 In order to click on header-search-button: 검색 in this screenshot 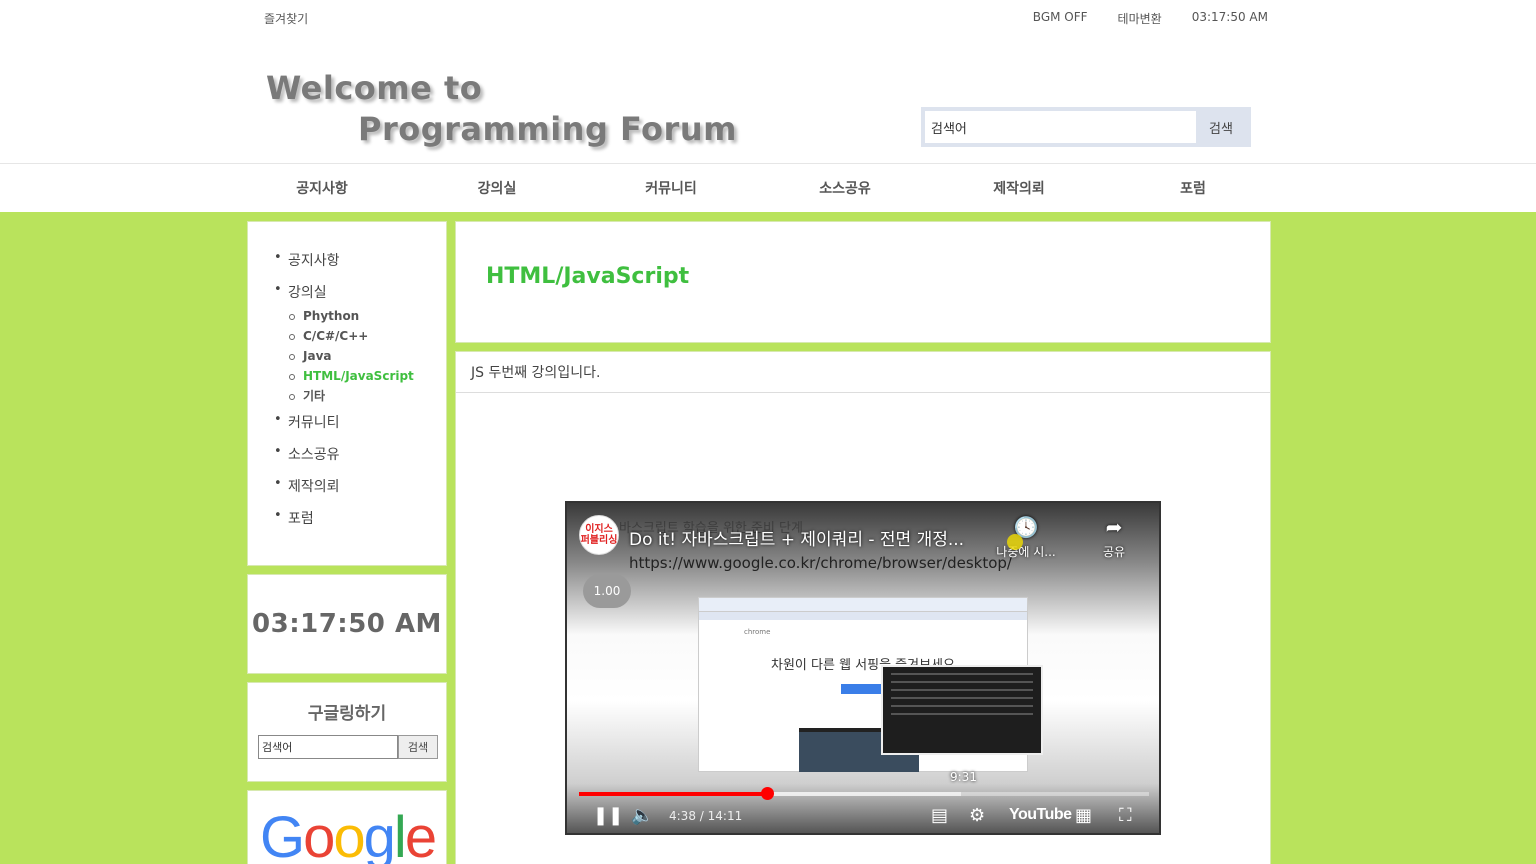, I will do `click(1221, 127)`.